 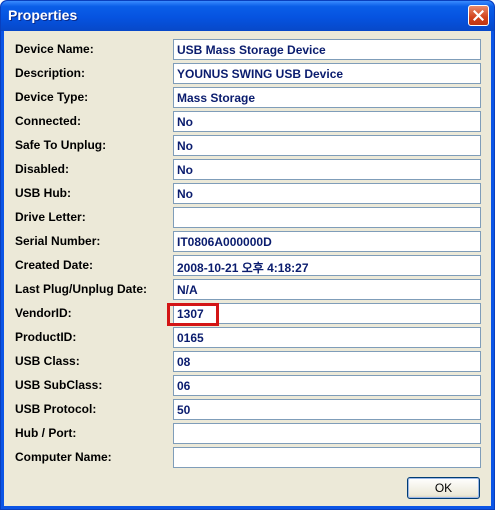 I want to click on disabled-field: No, so click(x=327, y=169).